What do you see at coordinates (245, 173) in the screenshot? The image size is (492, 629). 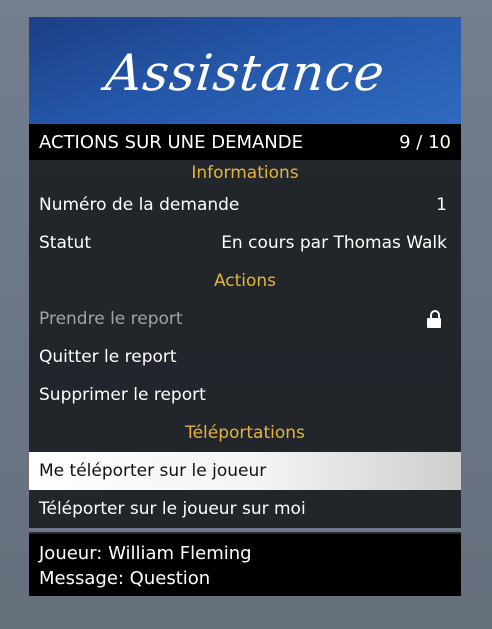 I see `section-header-informations: Informations` at bounding box center [245, 173].